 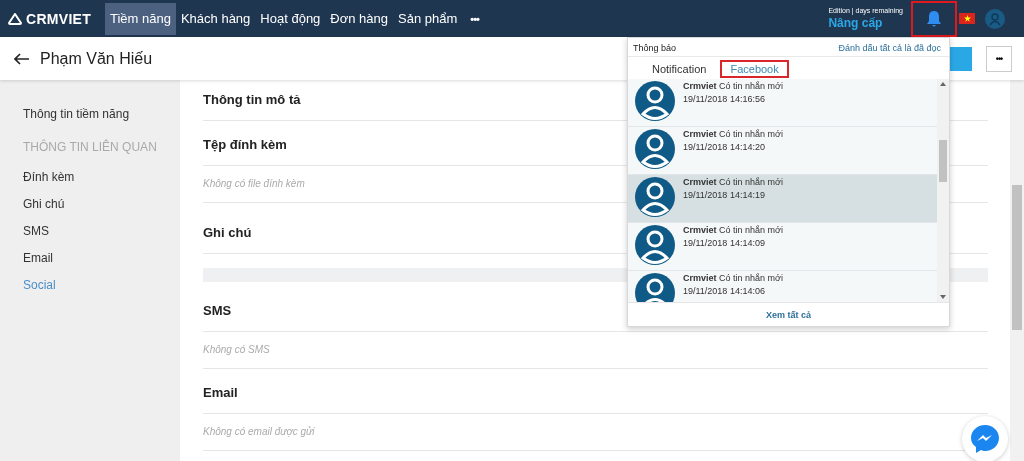 I want to click on sidebar-item: Email, so click(x=101, y=263).